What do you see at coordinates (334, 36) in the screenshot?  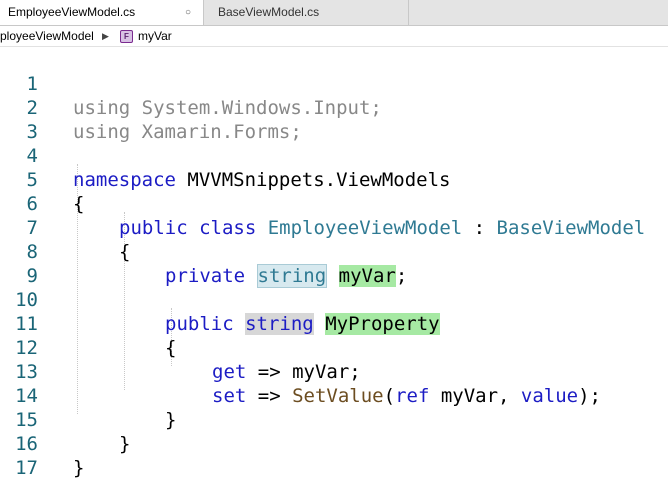 I see `breadcrumb: EmployeeViewModel ▶ F myVar` at bounding box center [334, 36].